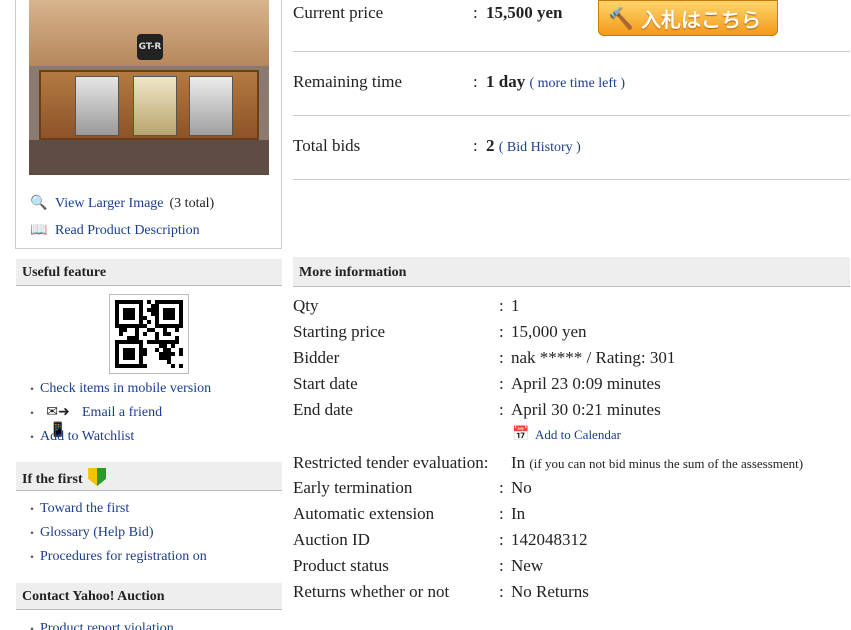  I want to click on lighter-silver-right, so click(211, 106).